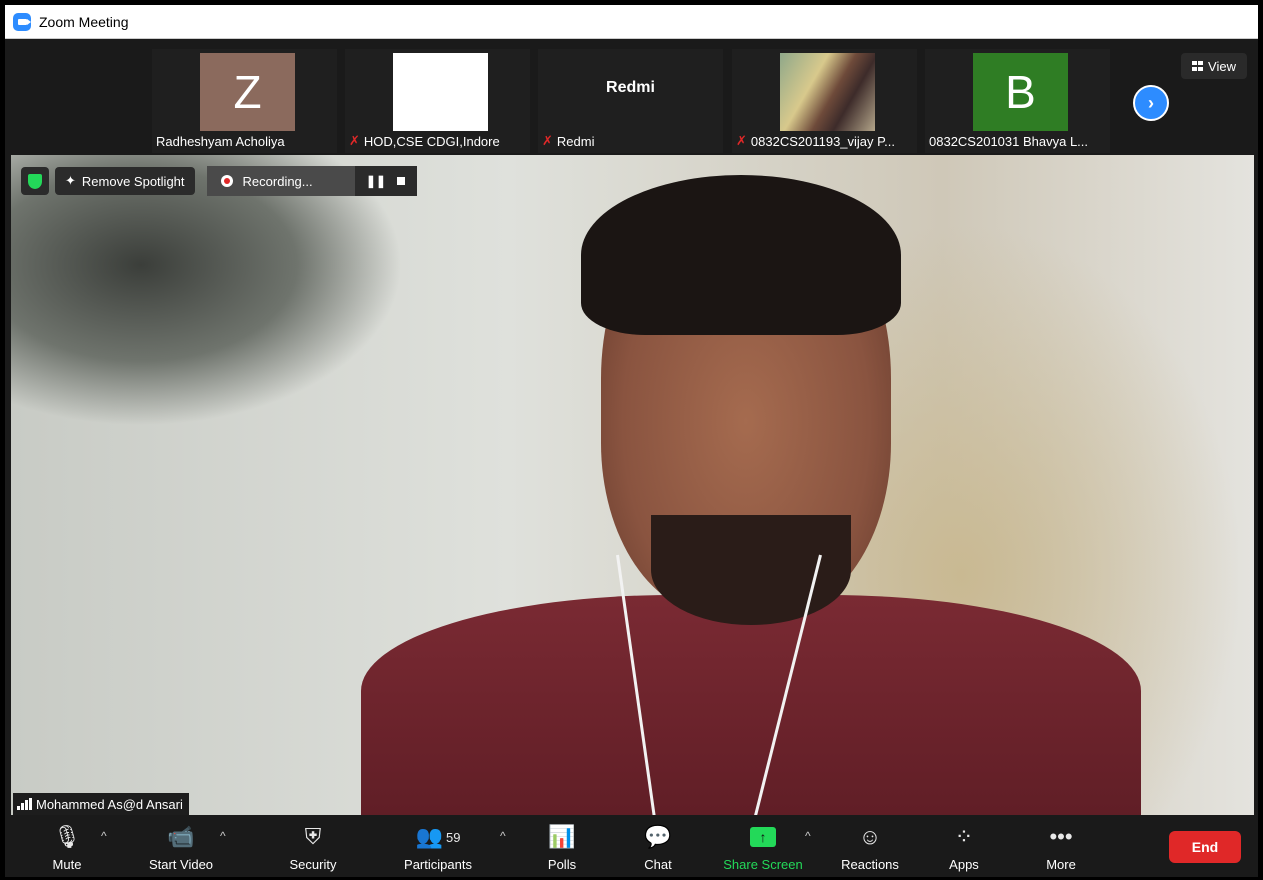 This screenshot has width=1263, height=880. What do you see at coordinates (870, 836) in the screenshot?
I see `reactions-icon: ☺` at bounding box center [870, 836].